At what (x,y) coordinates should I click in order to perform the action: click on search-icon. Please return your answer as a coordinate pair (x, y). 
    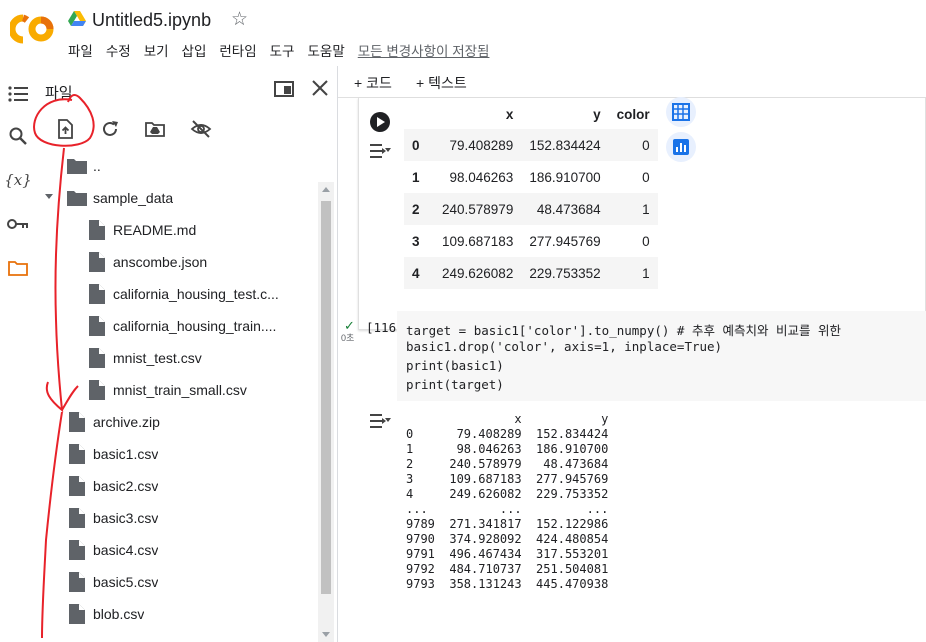
    Looking at the image, I should click on (18, 136).